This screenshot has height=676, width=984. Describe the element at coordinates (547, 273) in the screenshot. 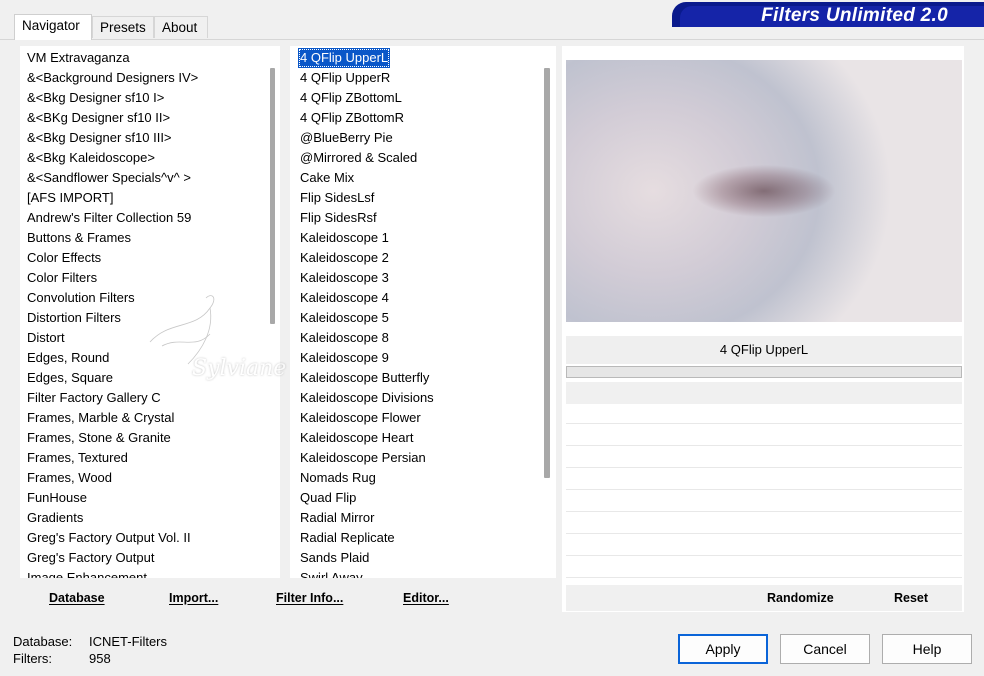

I see `filter-scroll-thumb` at that location.